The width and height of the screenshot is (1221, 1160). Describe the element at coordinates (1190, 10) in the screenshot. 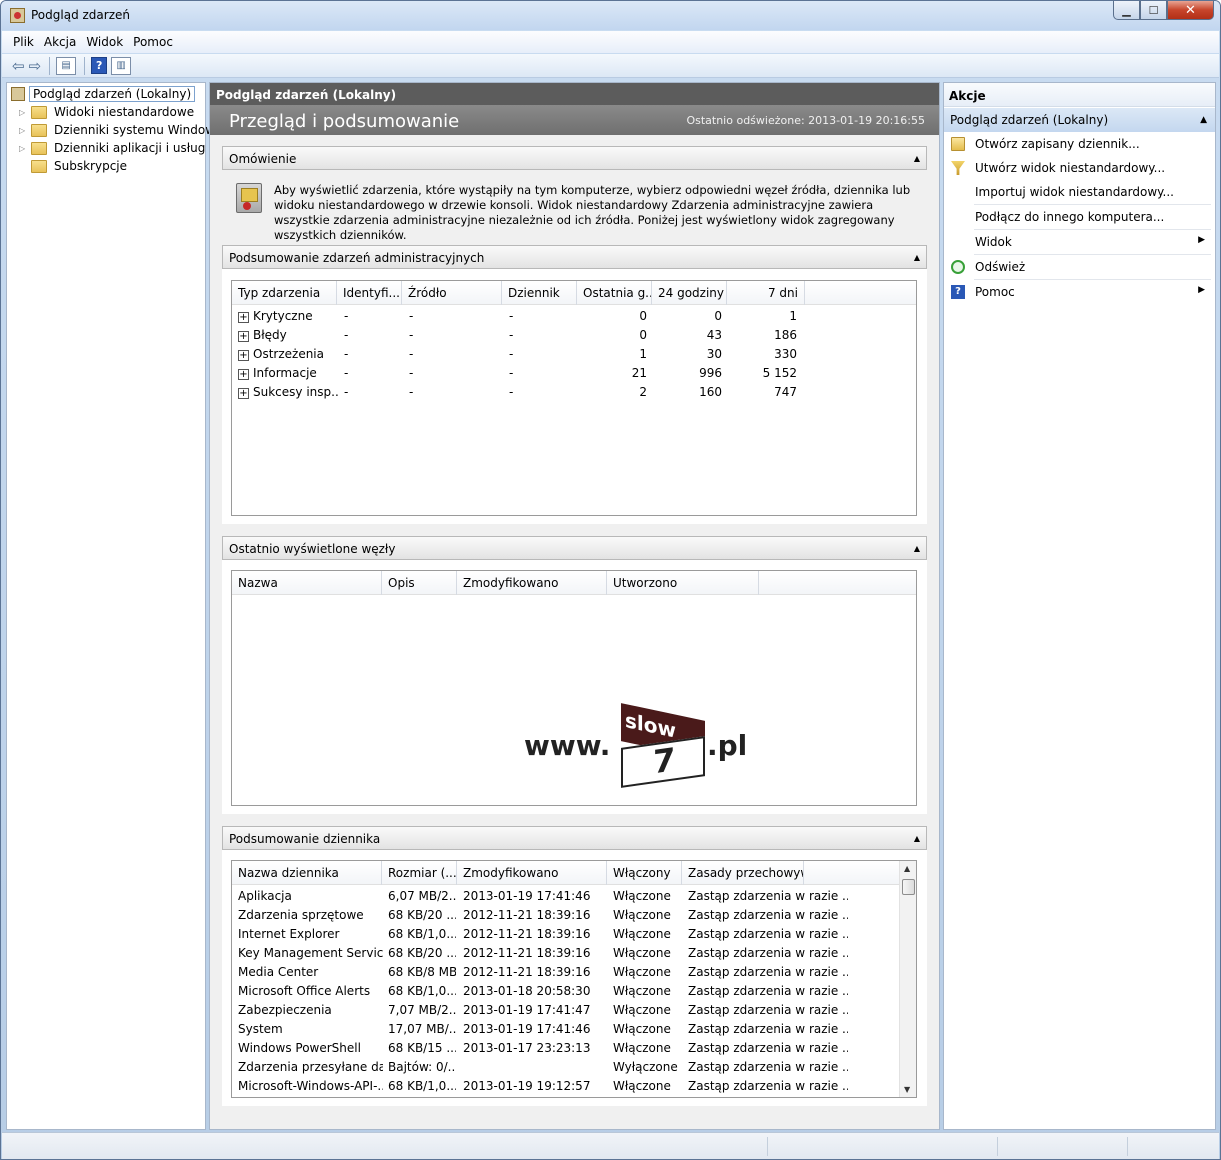

I see `close-button: ✕` at that location.